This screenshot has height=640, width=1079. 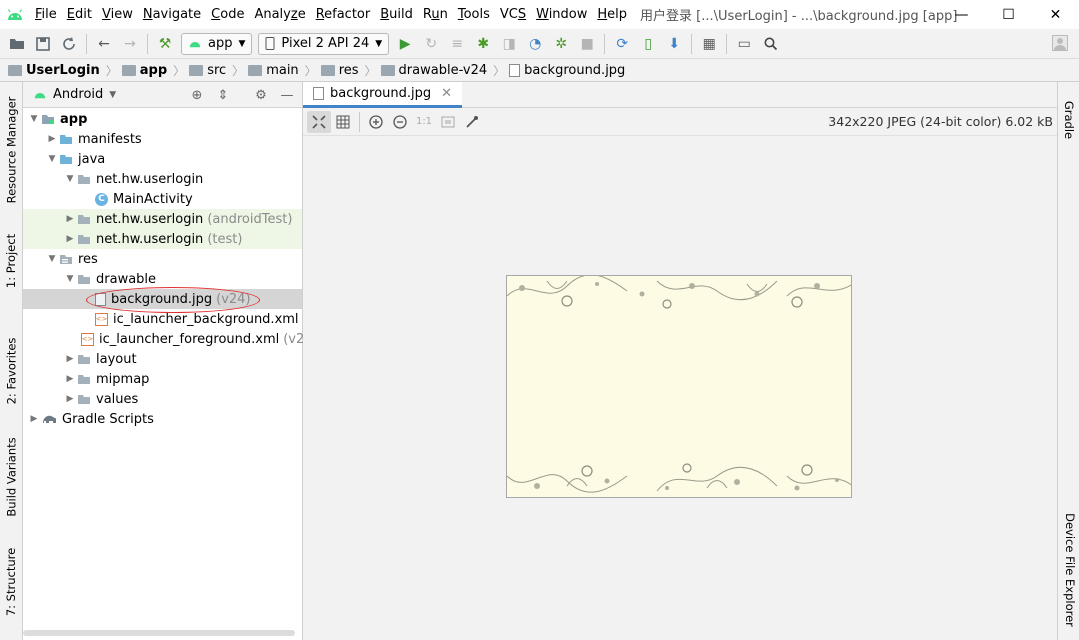 What do you see at coordinates (513, 14) in the screenshot?
I see `menu-item: VCS` at bounding box center [513, 14].